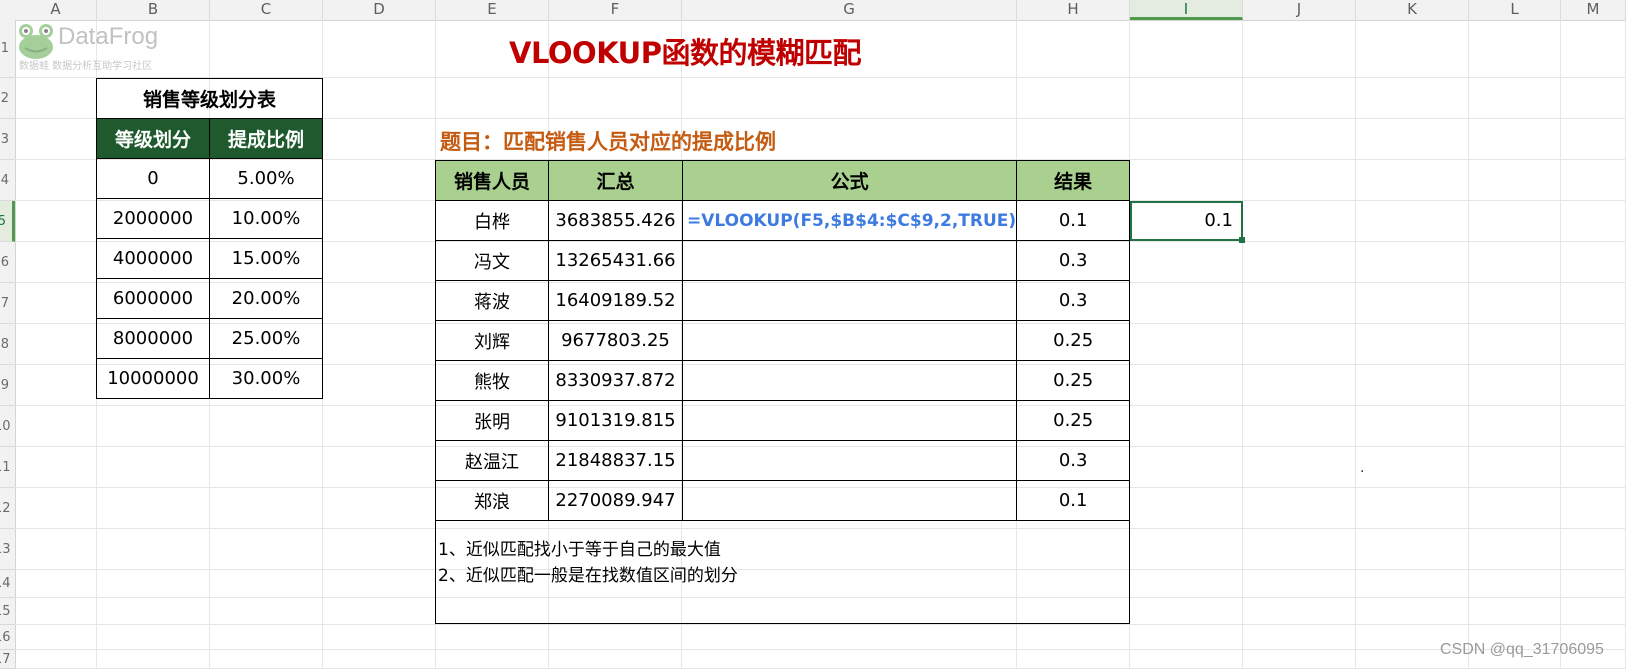 The width and height of the screenshot is (1626, 669). Describe the element at coordinates (492, 500) in the screenshot. I see `salesperson-cell: 郑浪` at that location.